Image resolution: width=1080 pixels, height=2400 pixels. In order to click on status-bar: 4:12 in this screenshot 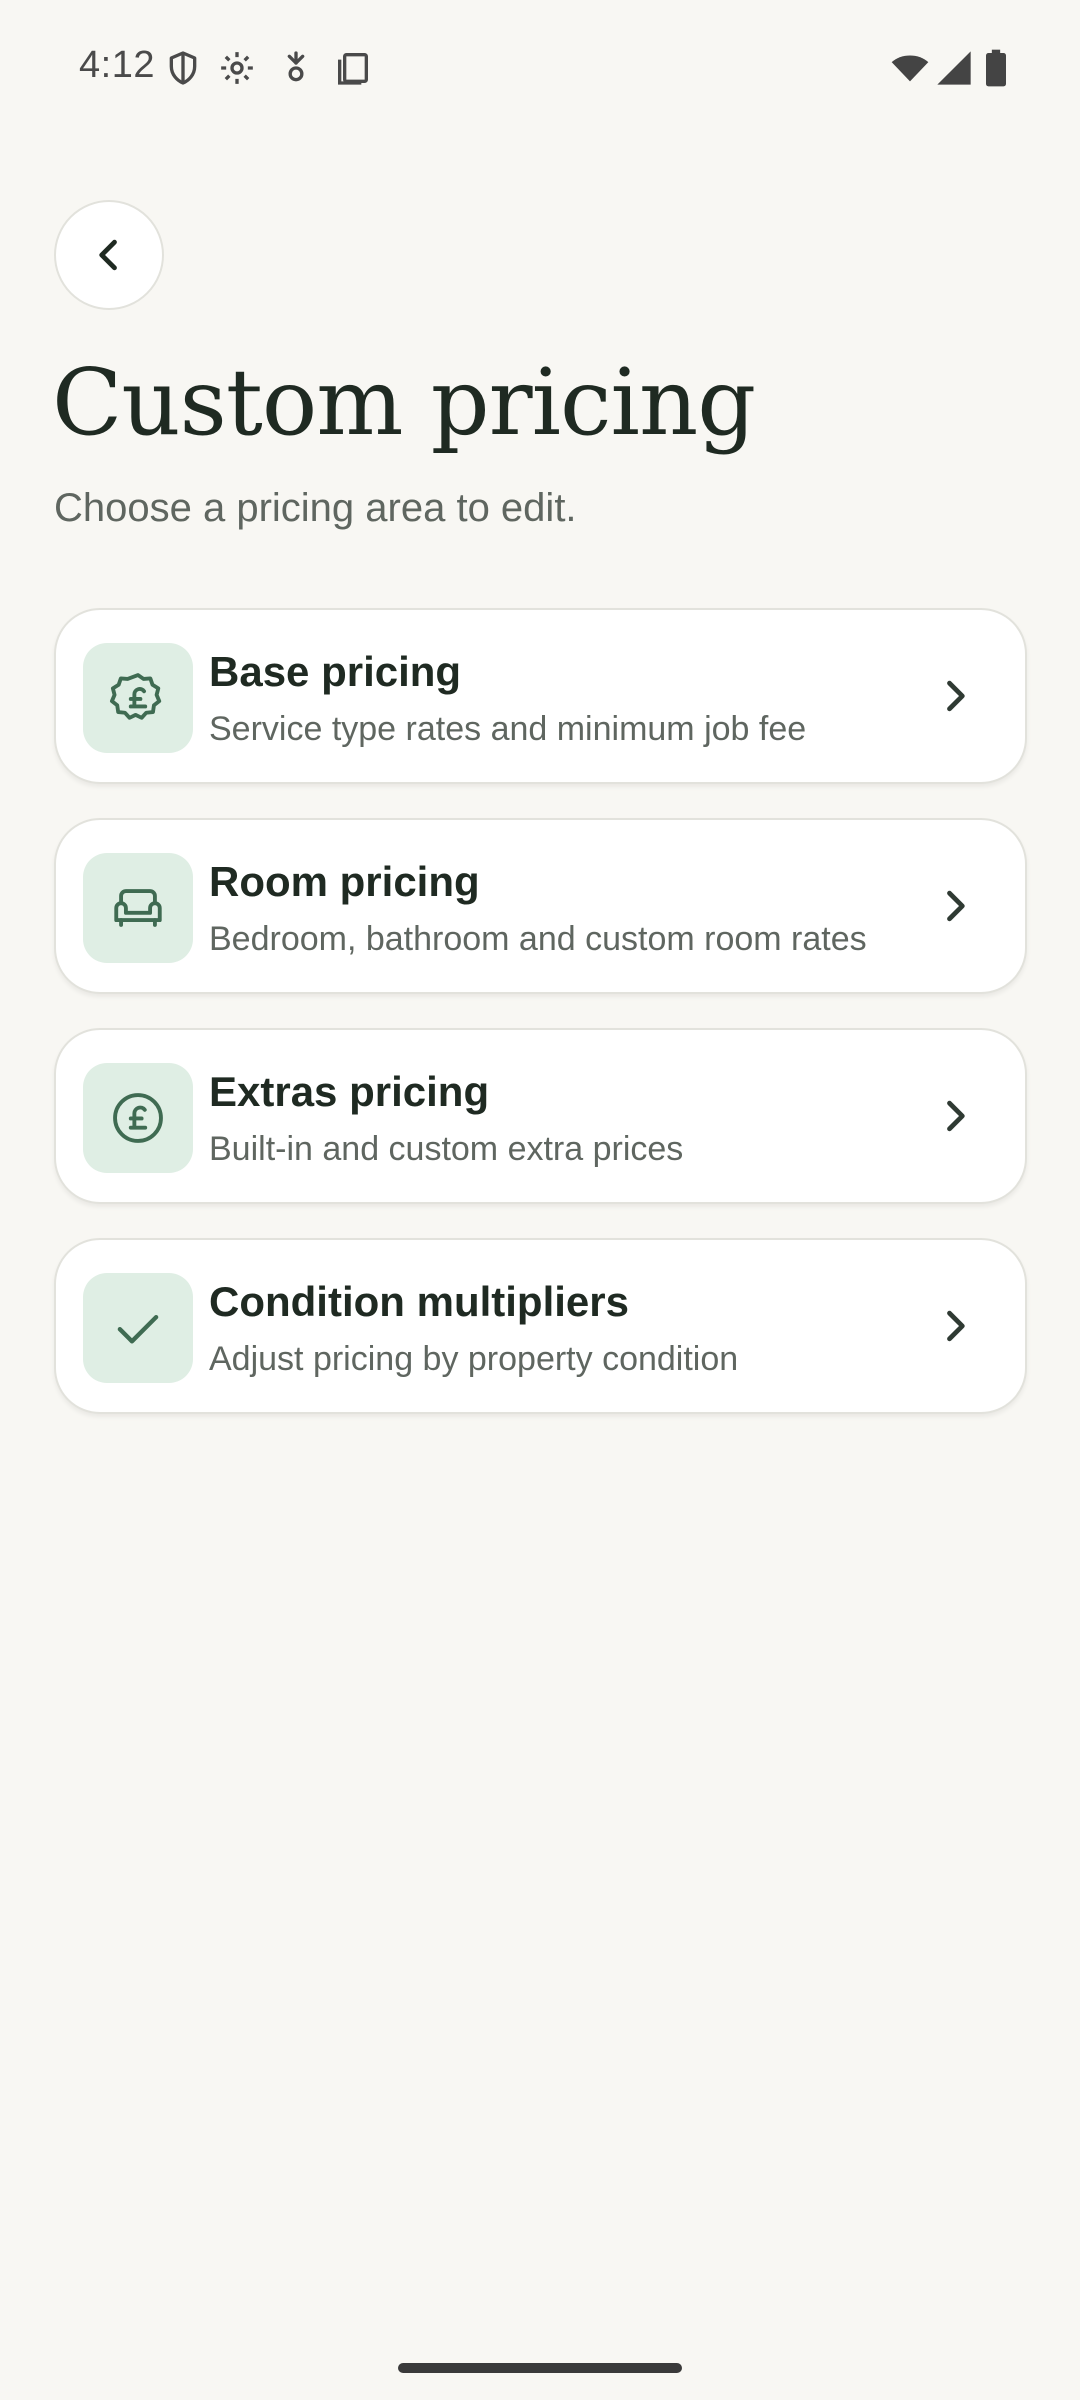, I will do `click(540, 68)`.